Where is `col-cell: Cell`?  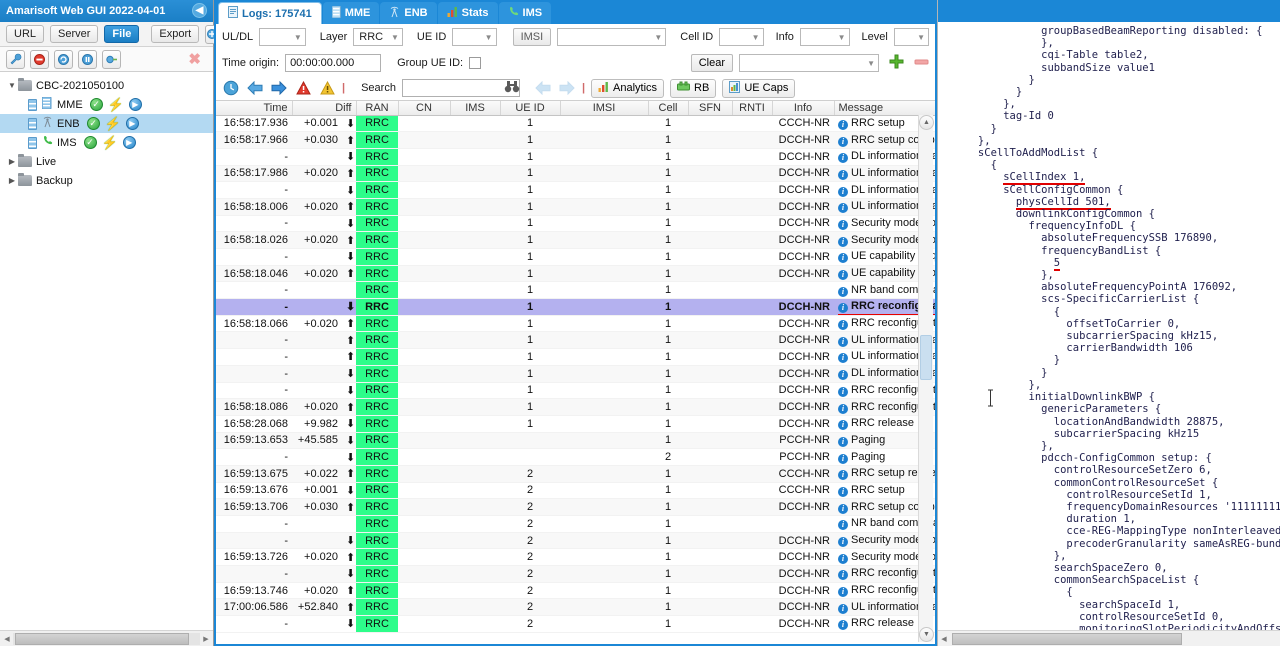 col-cell: Cell is located at coordinates (668, 108).